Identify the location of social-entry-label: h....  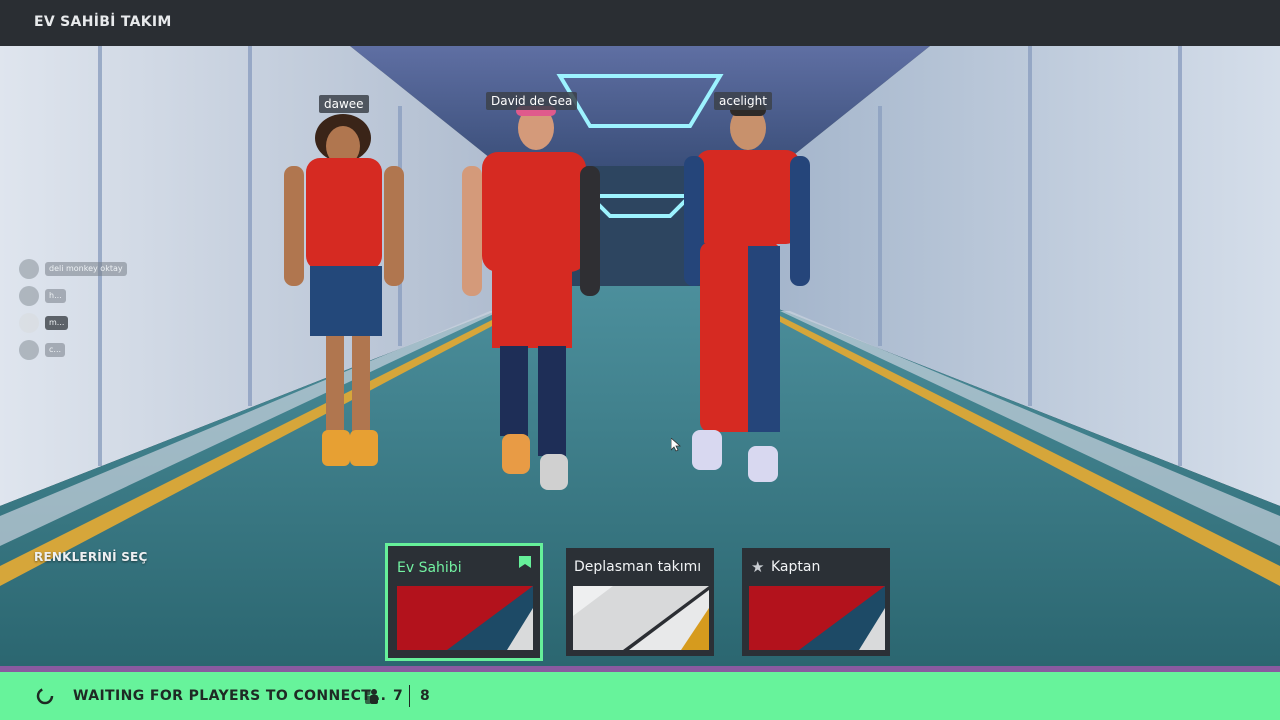
(55, 296).